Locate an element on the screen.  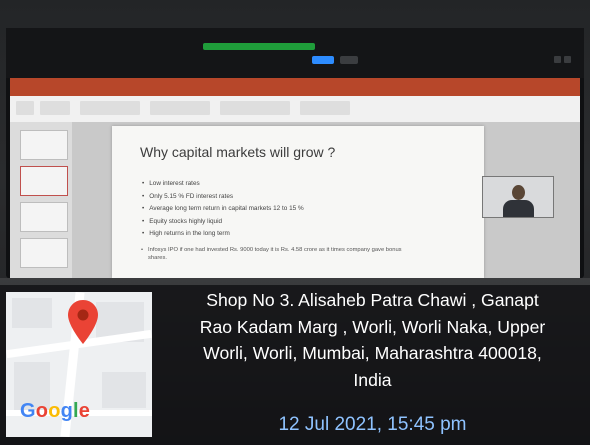
participant-video is located at coordinates (518, 197).